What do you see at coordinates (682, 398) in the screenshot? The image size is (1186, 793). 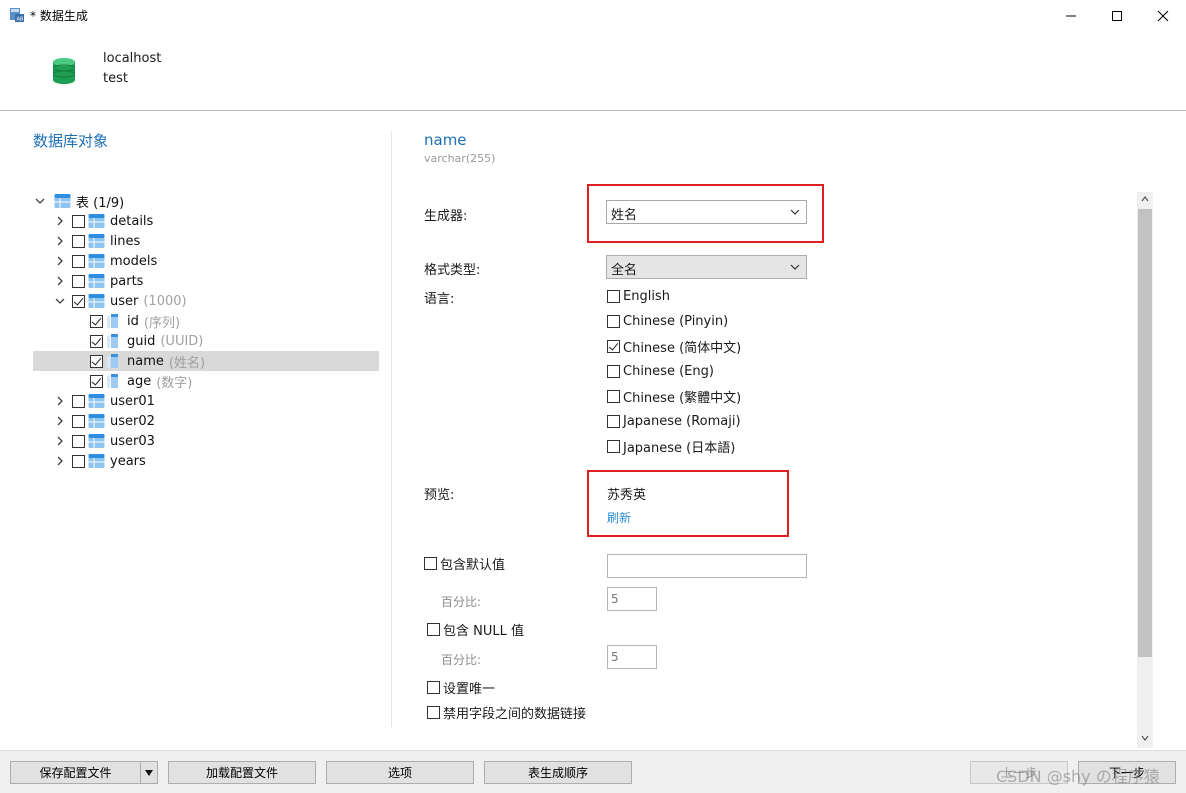 I see `language-option-label: Chinese (繁體中文)` at bounding box center [682, 398].